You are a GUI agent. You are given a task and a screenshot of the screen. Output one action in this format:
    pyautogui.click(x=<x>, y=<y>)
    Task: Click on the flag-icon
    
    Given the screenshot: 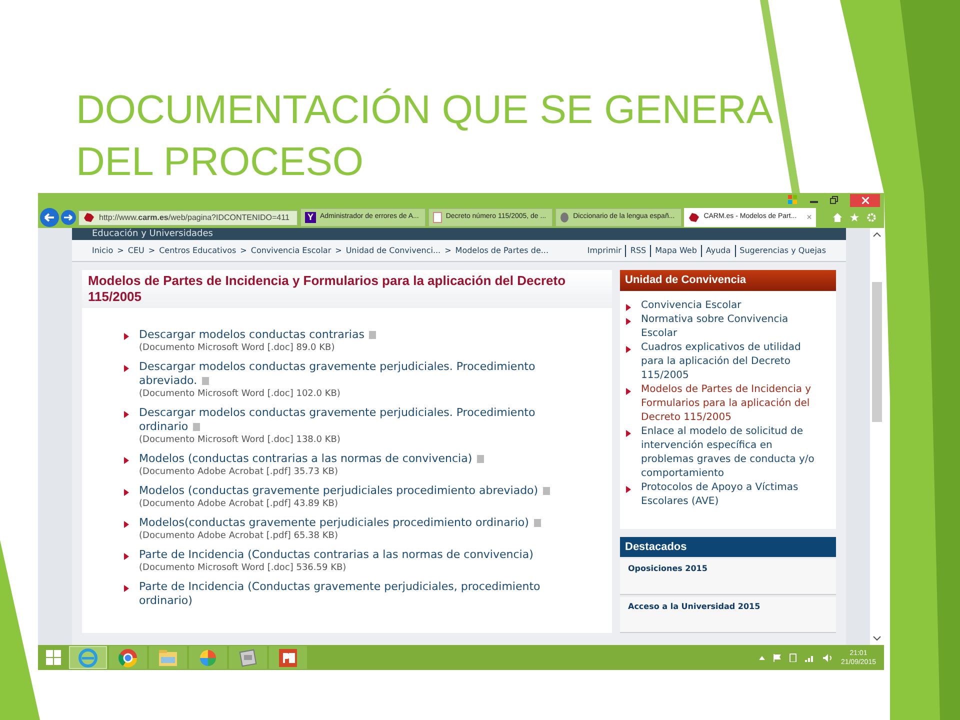 What is the action you would take?
    pyautogui.click(x=776, y=658)
    